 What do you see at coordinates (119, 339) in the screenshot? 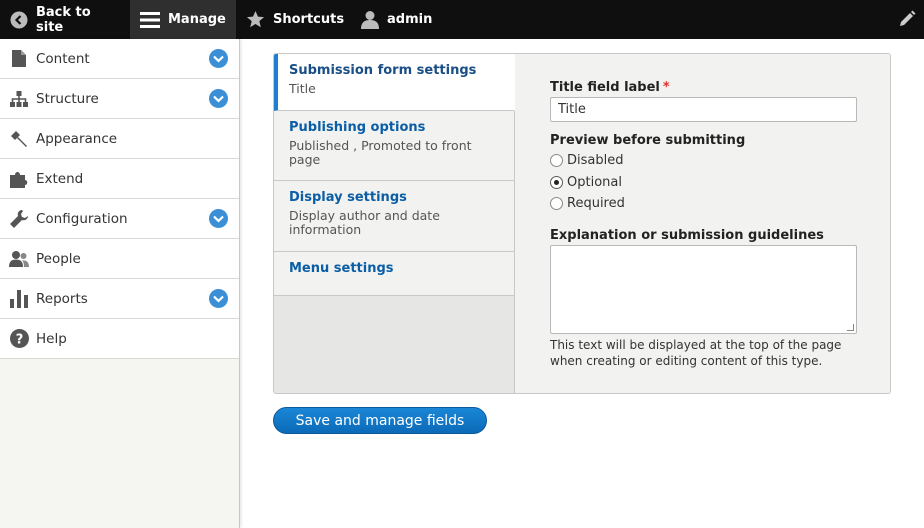
I see `sidebar-item-help: ? Help` at bounding box center [119, 339].